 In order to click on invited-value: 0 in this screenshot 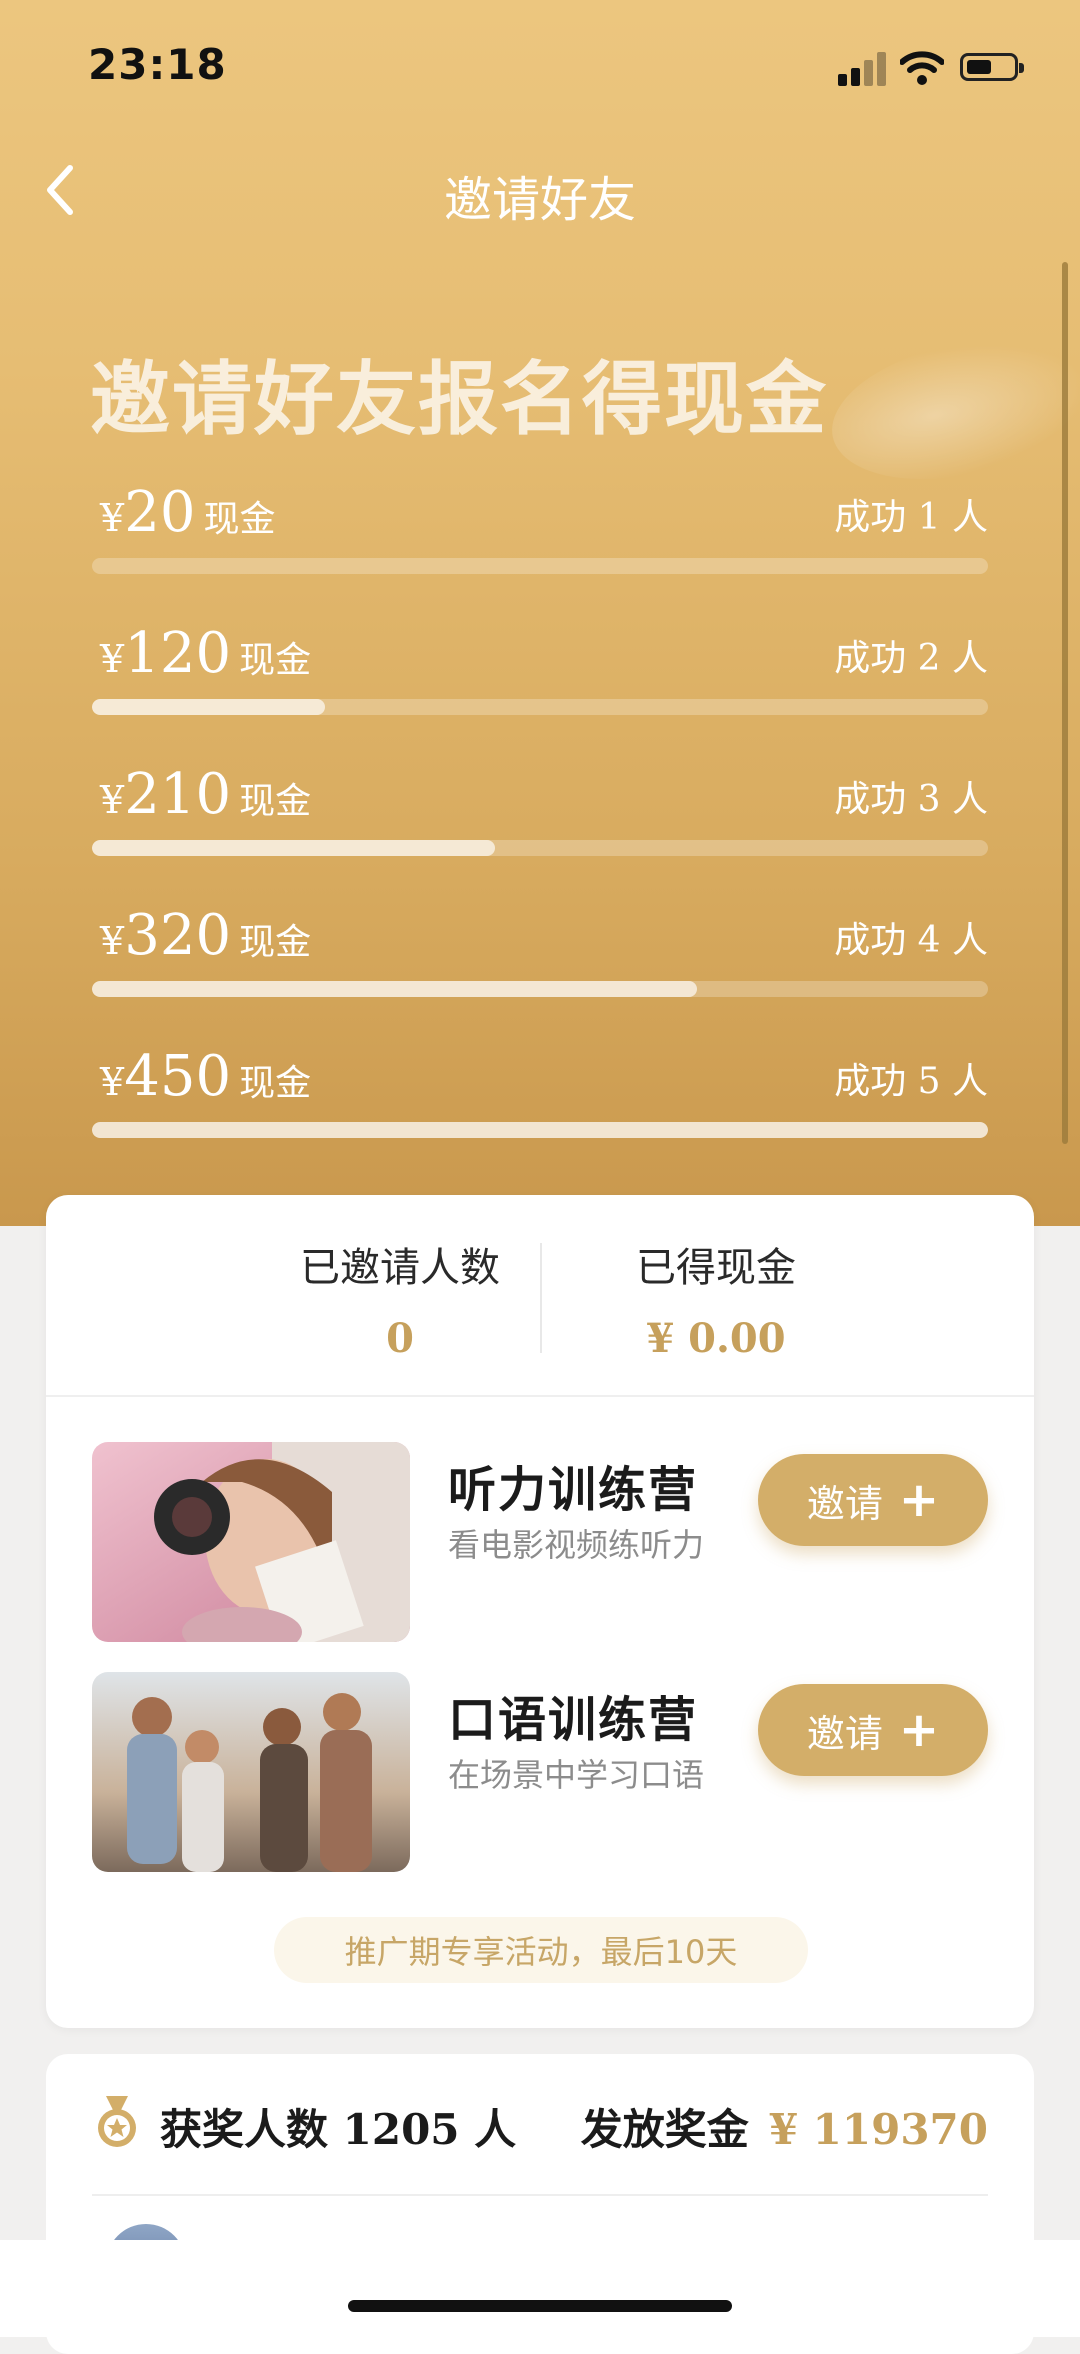, I will do `click(400, 1338)`.